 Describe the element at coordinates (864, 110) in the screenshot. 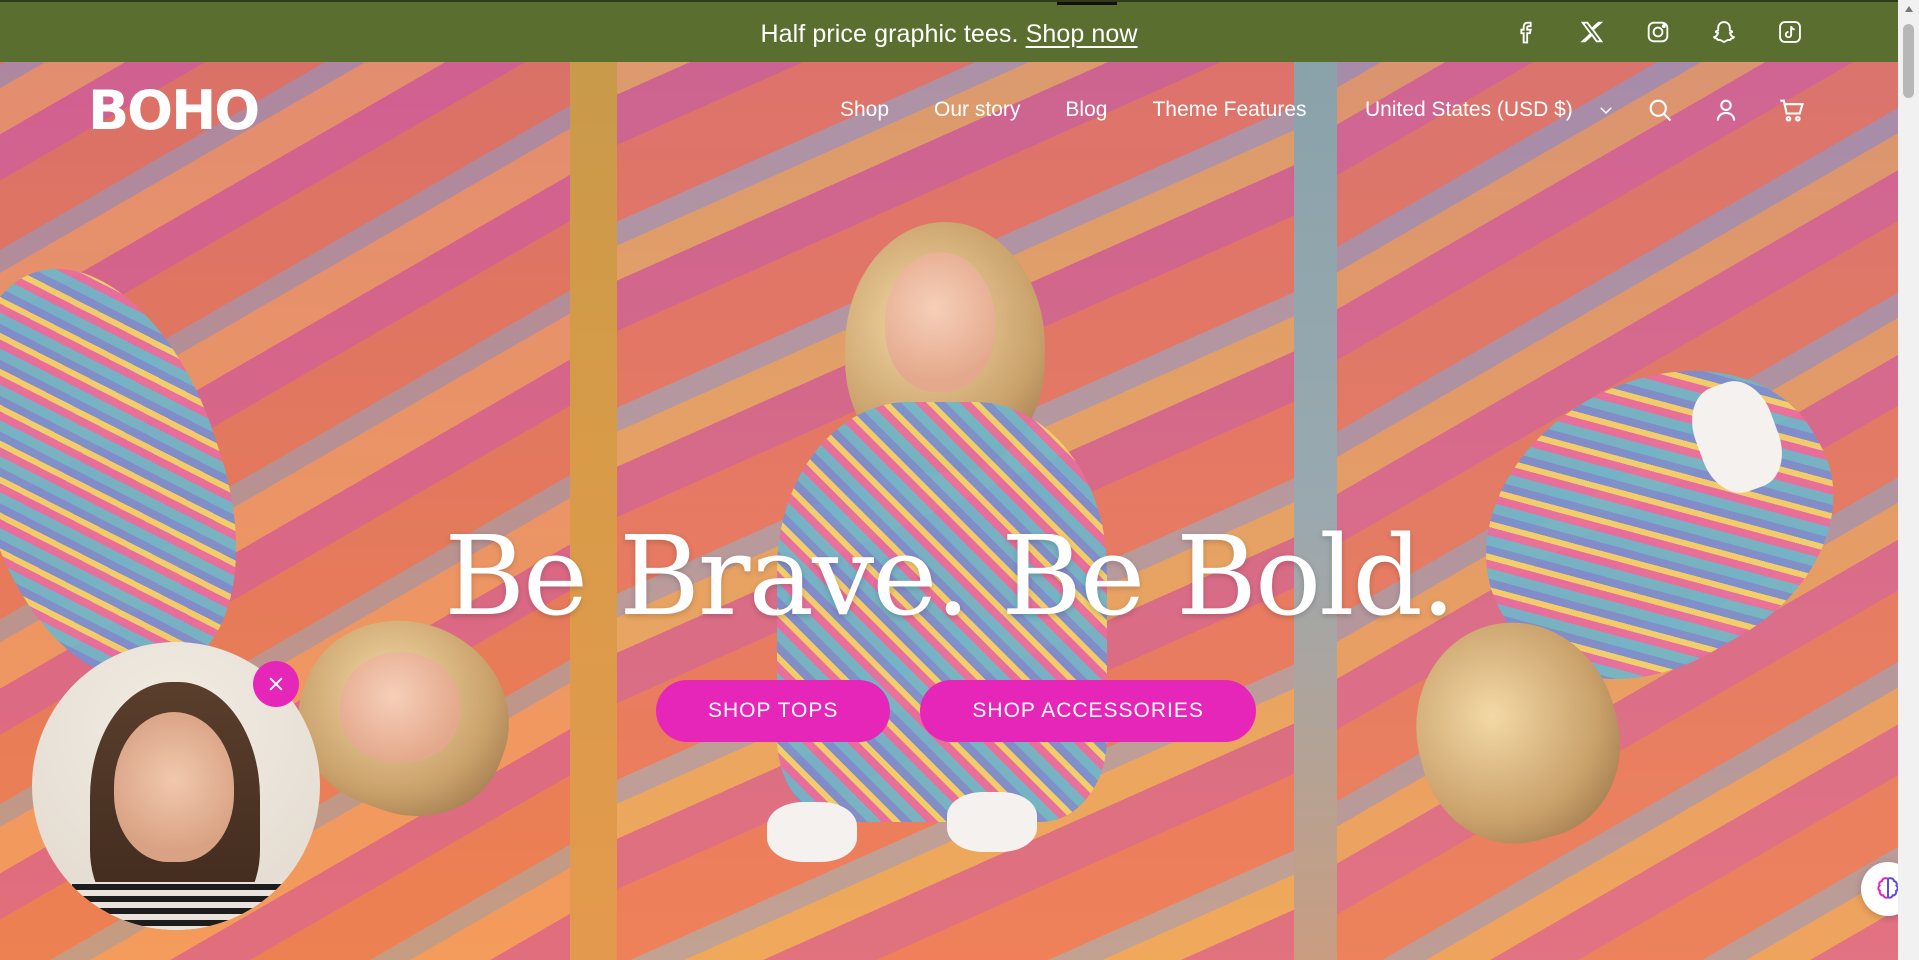

I see `nav-item-shop: Shop` at that location.